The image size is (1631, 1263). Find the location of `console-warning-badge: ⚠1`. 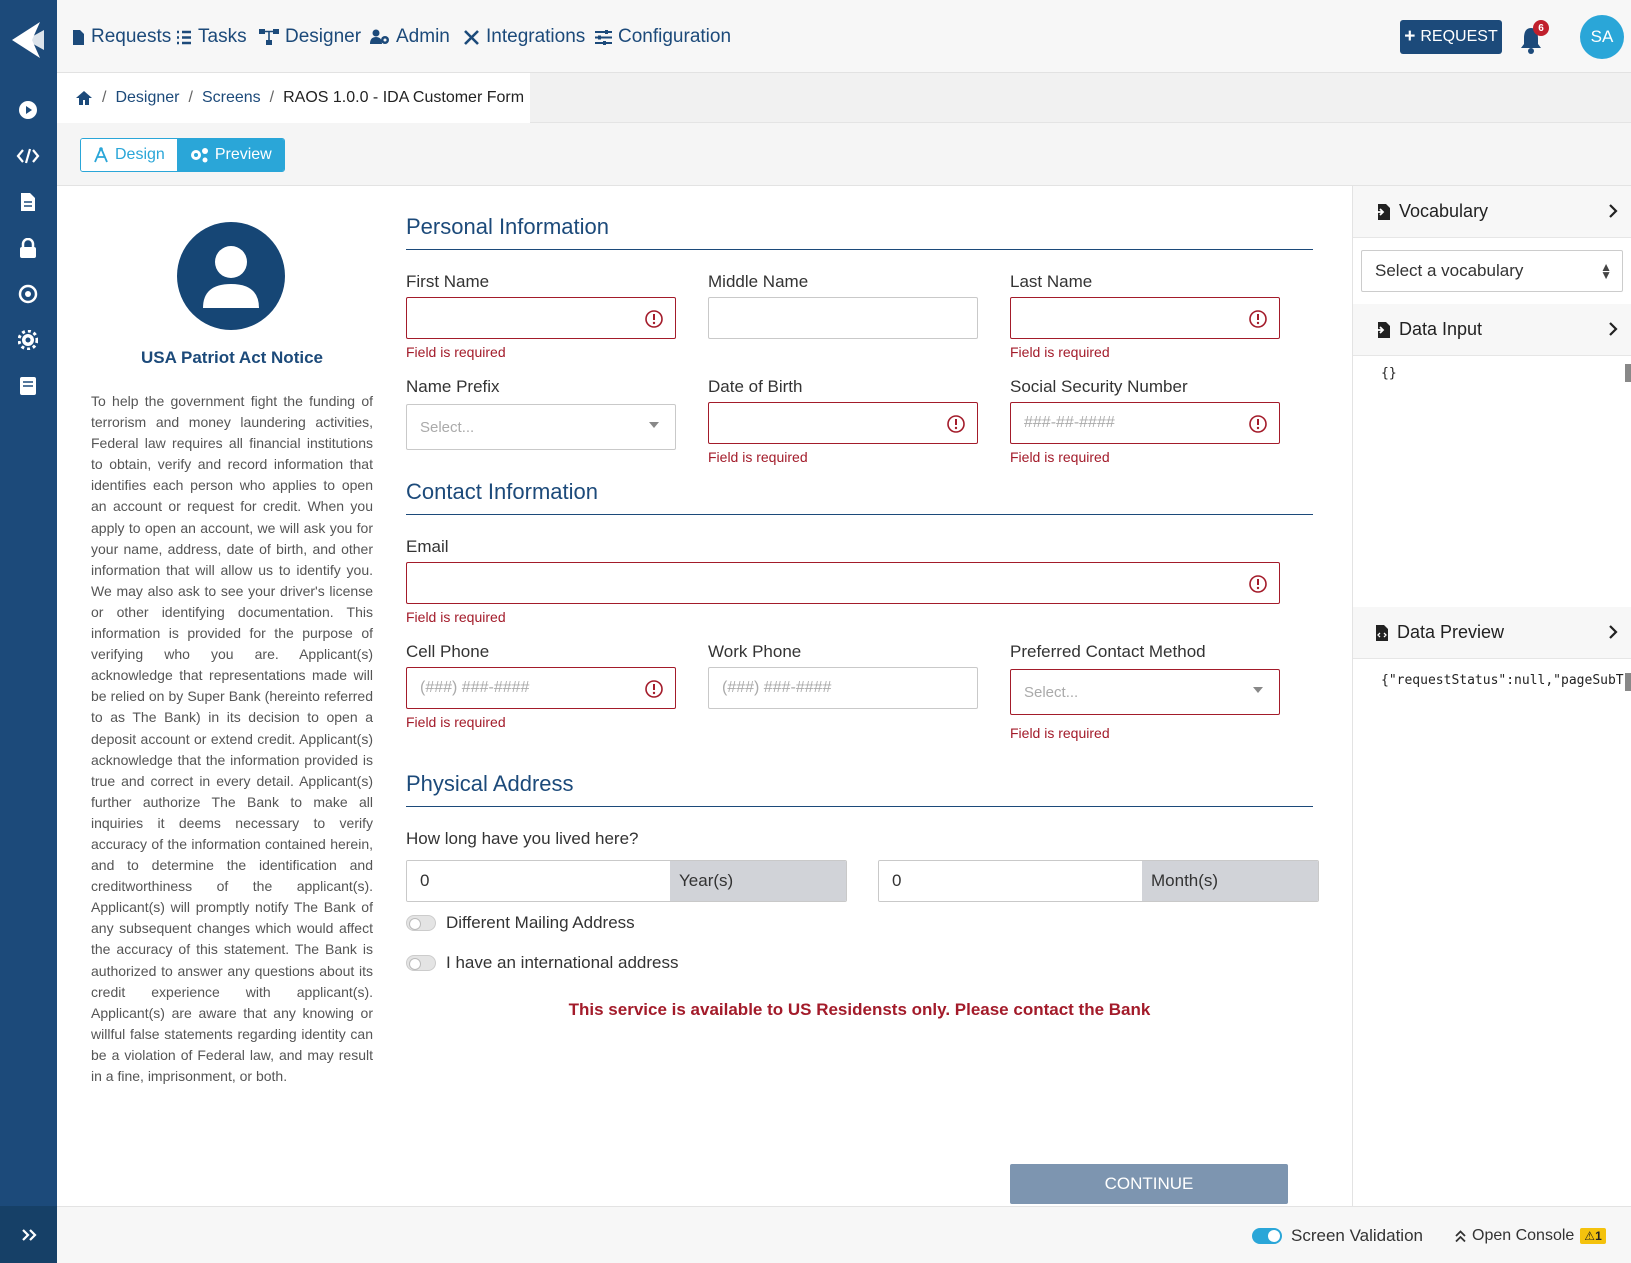

console-warning-badge: ⚠1 is located at coordinates (1593, 1236).